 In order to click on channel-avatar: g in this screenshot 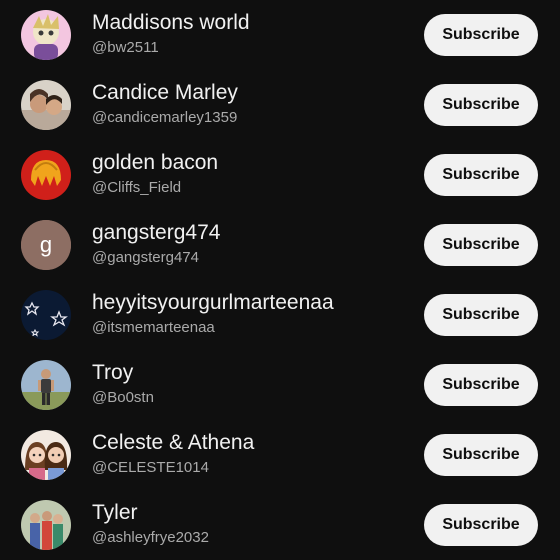, I will do `click(46, 245)`.